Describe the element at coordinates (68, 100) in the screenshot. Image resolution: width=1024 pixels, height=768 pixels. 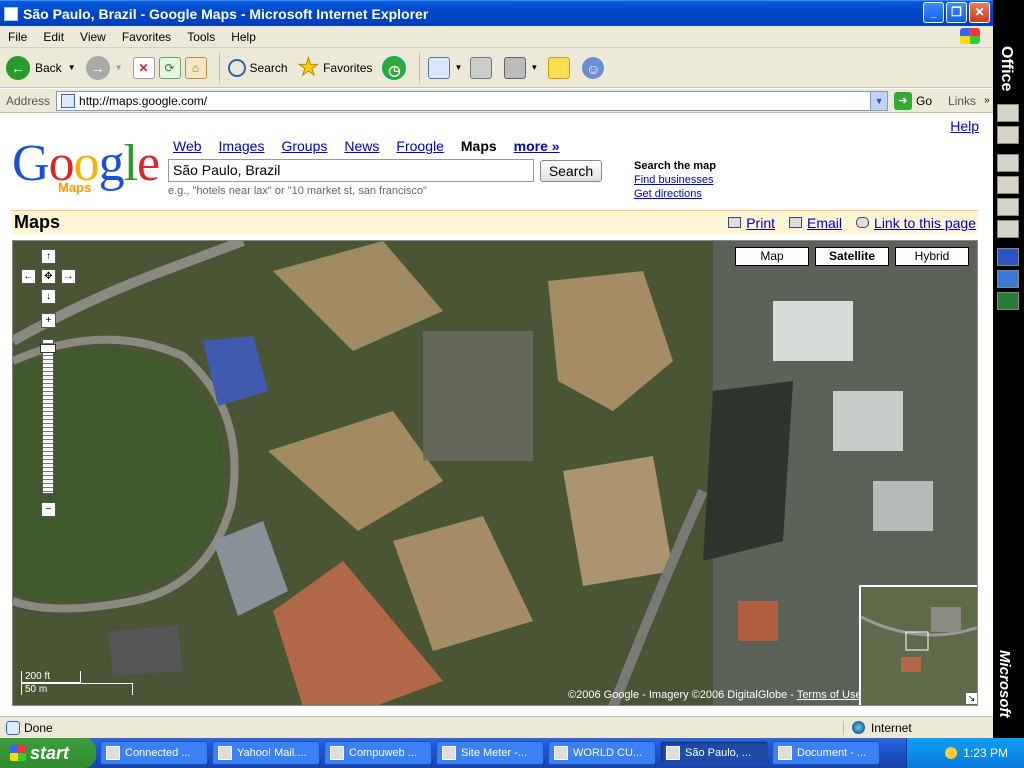
I see `page-icon` at that location.